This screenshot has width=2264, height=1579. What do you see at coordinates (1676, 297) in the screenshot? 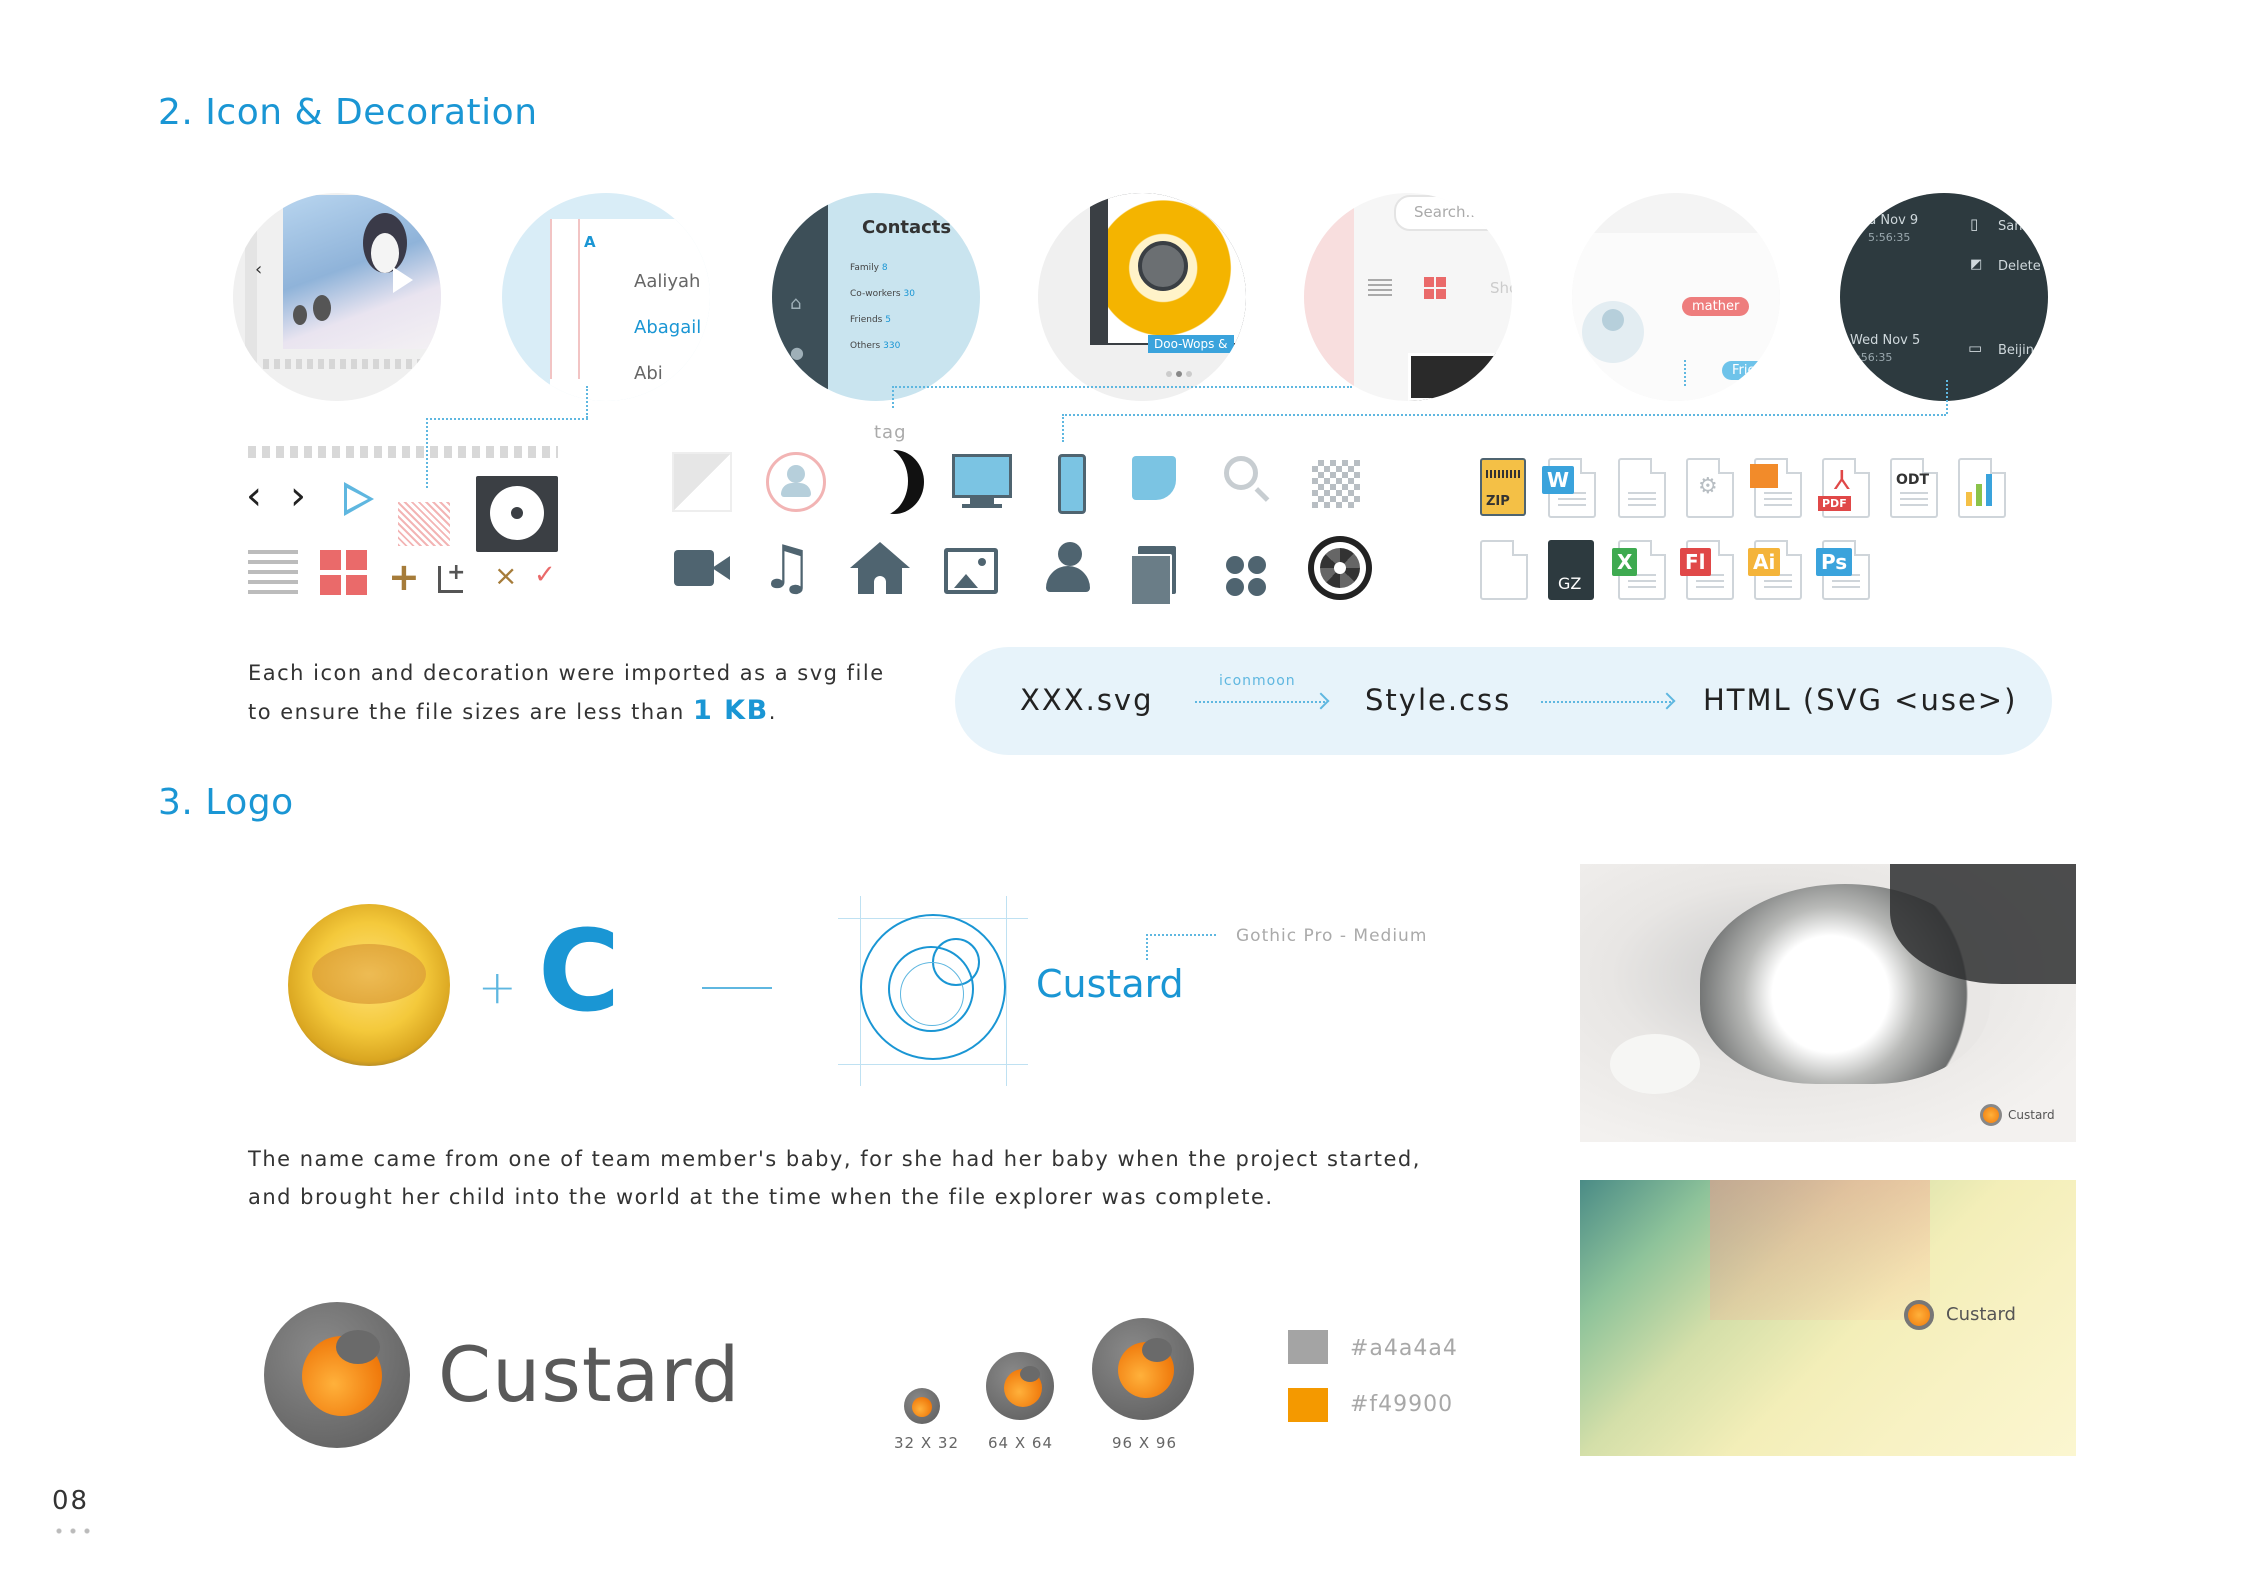
I see `preview-circle-tags: mather Frien` at bounding box center [1676, 297].